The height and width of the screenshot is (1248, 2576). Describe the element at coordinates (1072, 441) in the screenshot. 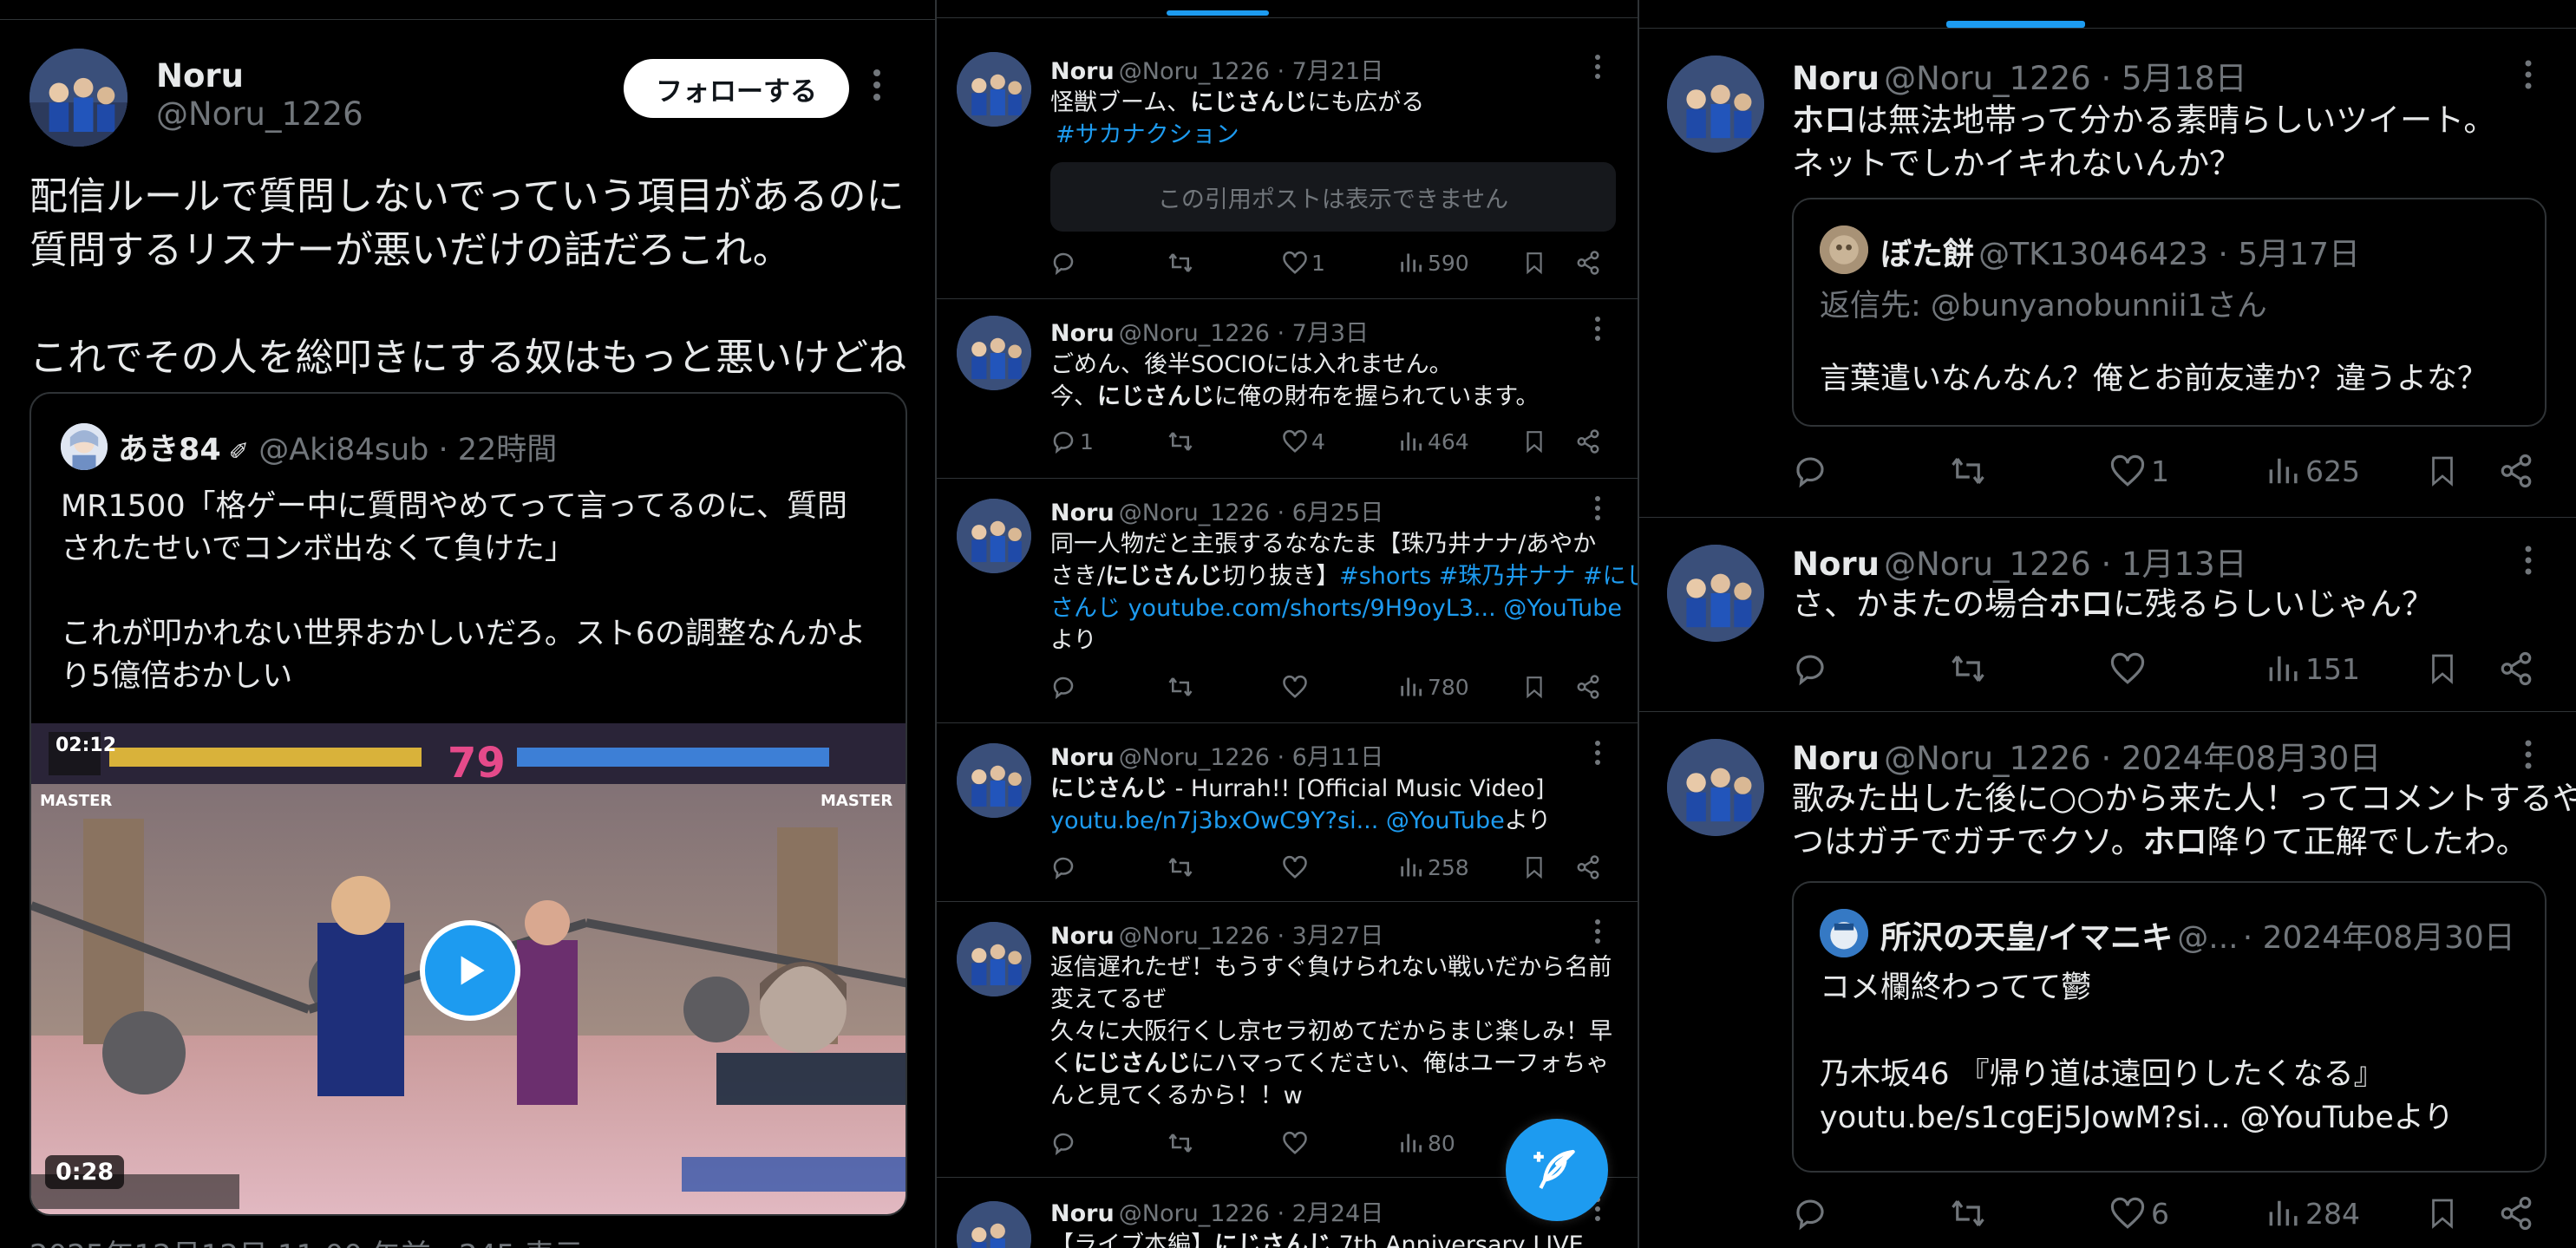

I see `reply-action: 1` at that location.